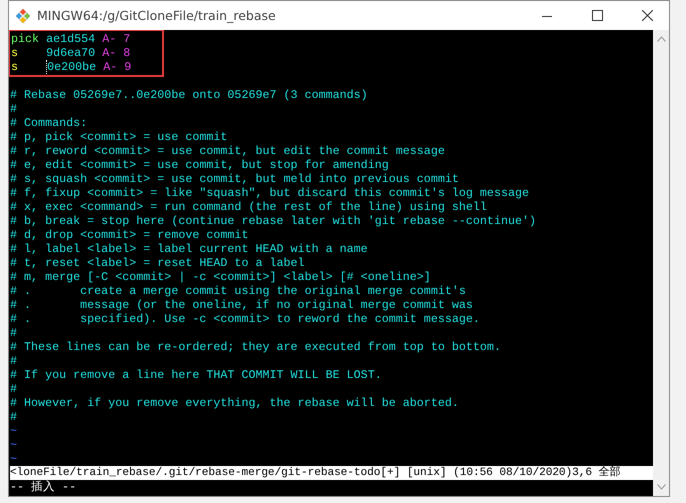 The height and width of the screenshot is (503, 686). What do you see at coordinates (661, 487) in the screenshot?
I see `scroll-down-icon` at bounding box center [661, 487].